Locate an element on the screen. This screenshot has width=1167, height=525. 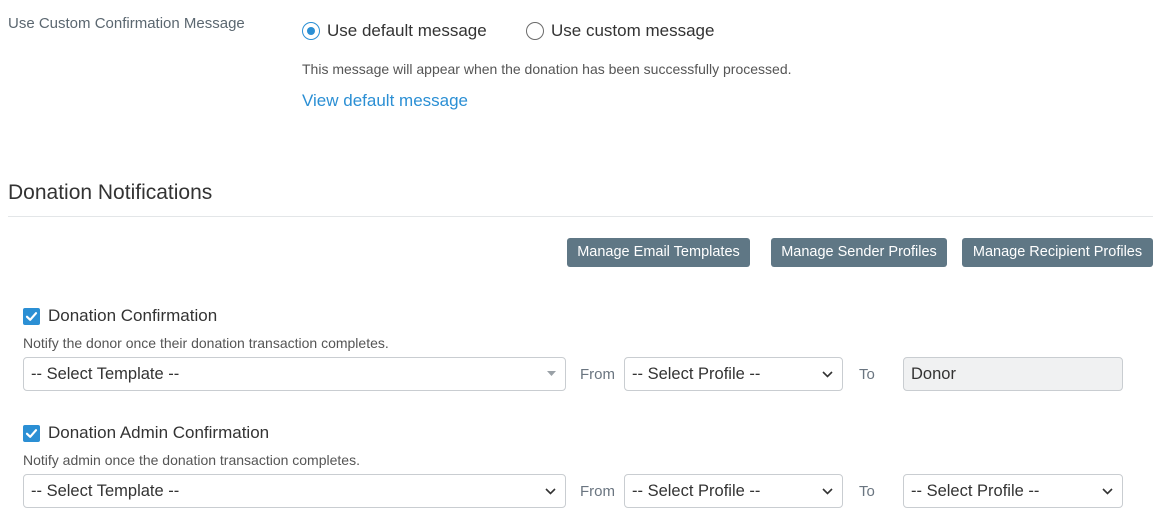
section-divider is located at coordinates (580, 216).